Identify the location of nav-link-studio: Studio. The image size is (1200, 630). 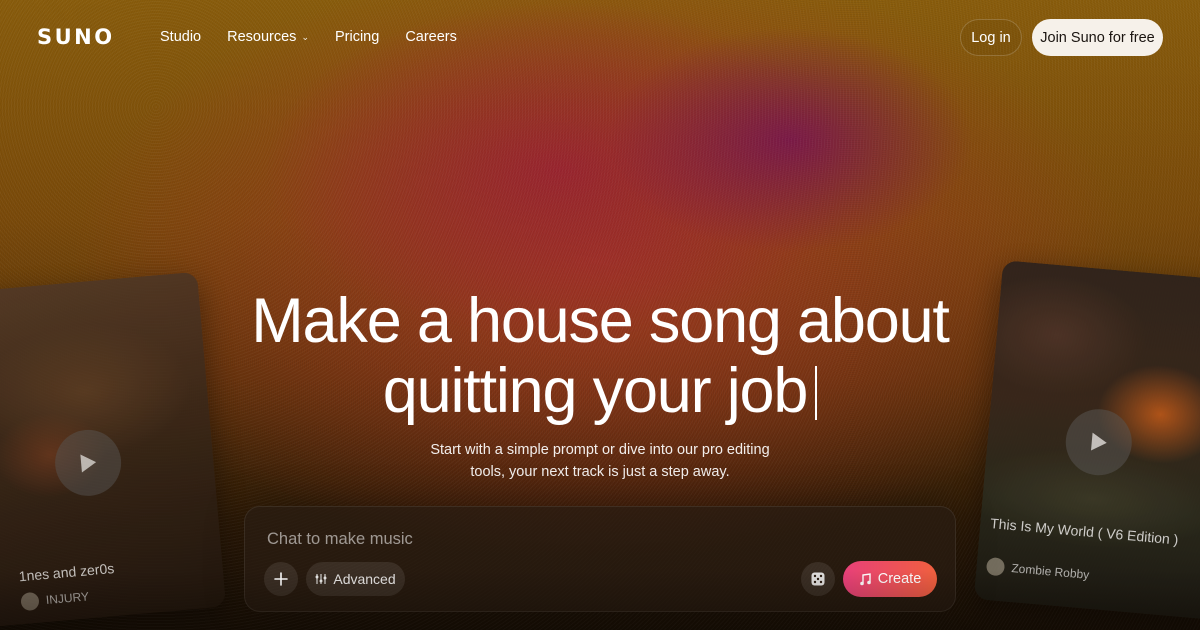
(180, 37).